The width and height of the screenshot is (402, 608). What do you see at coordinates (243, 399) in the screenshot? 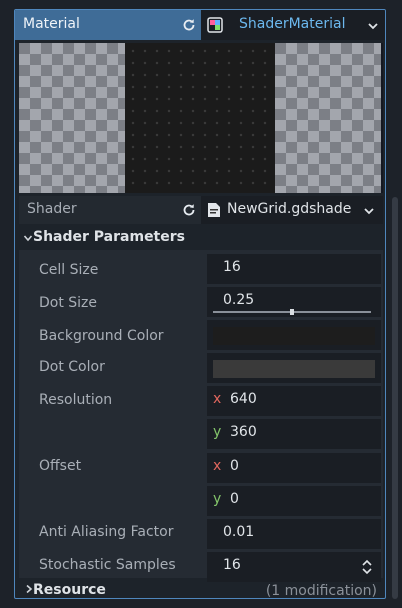
I see `param-value: 640` at bounding box center [243, 399].